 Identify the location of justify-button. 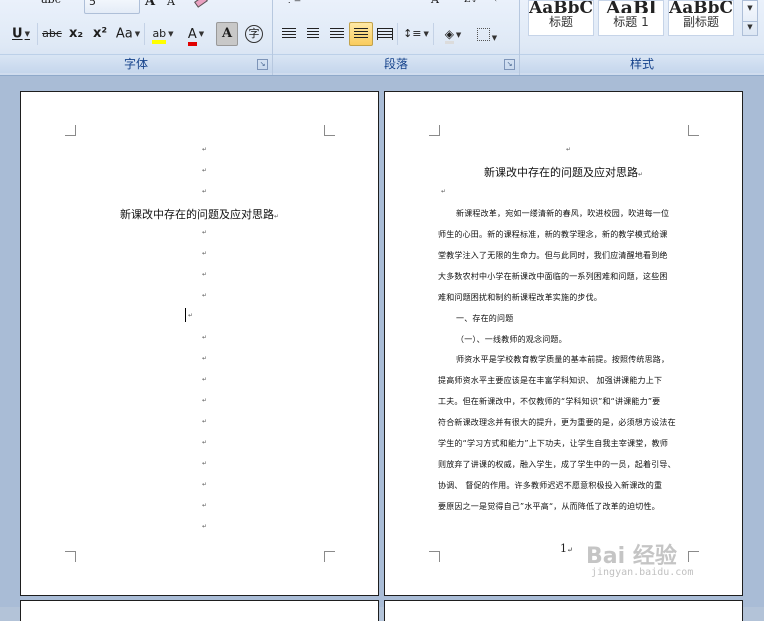
(361, 34).